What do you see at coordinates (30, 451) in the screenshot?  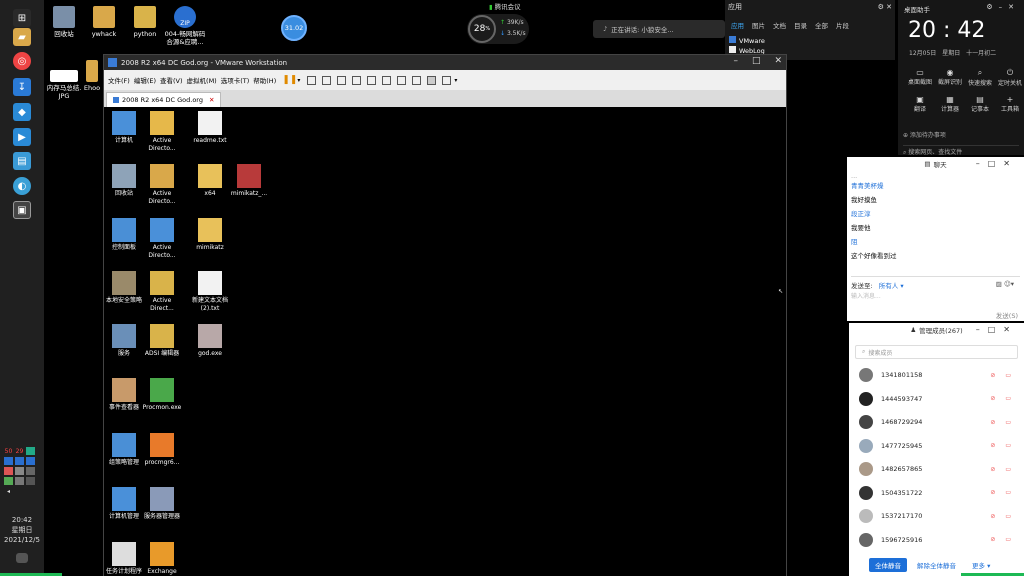 I see `tray-shield-icon` at bounding box center [30, 451].